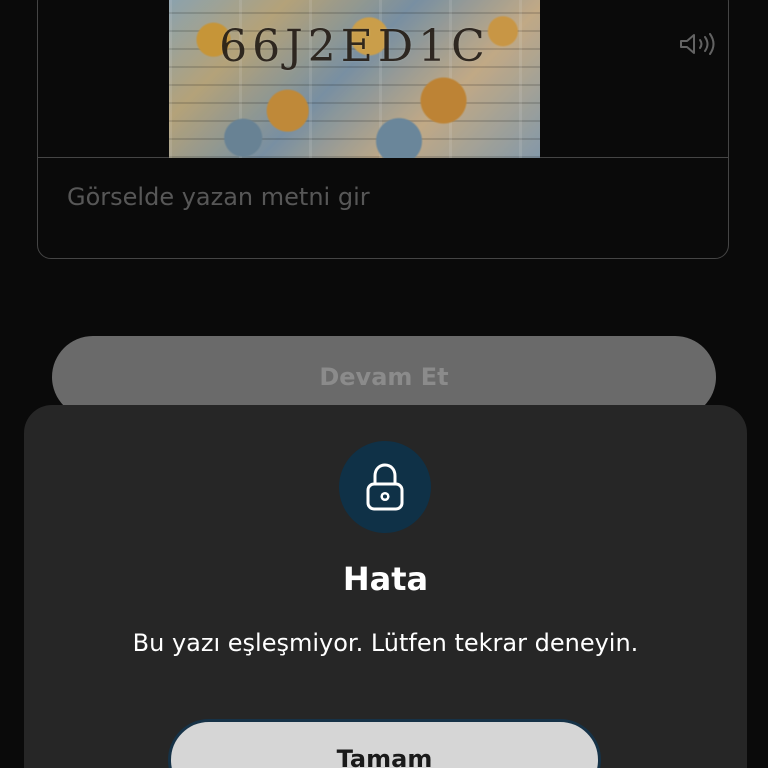 Image resolution: width=768 pixels, height=768 pixels. I want to click on lock-badge, so click(385, 487).